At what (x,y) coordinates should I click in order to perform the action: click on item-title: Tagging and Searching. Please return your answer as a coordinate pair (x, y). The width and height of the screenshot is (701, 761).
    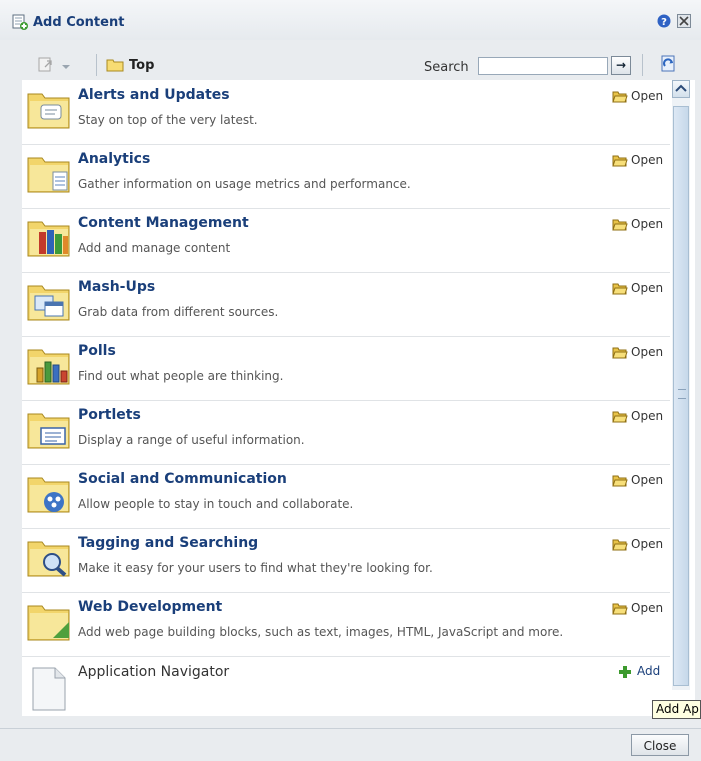
    Looking at the image, I should click on (168, 543).